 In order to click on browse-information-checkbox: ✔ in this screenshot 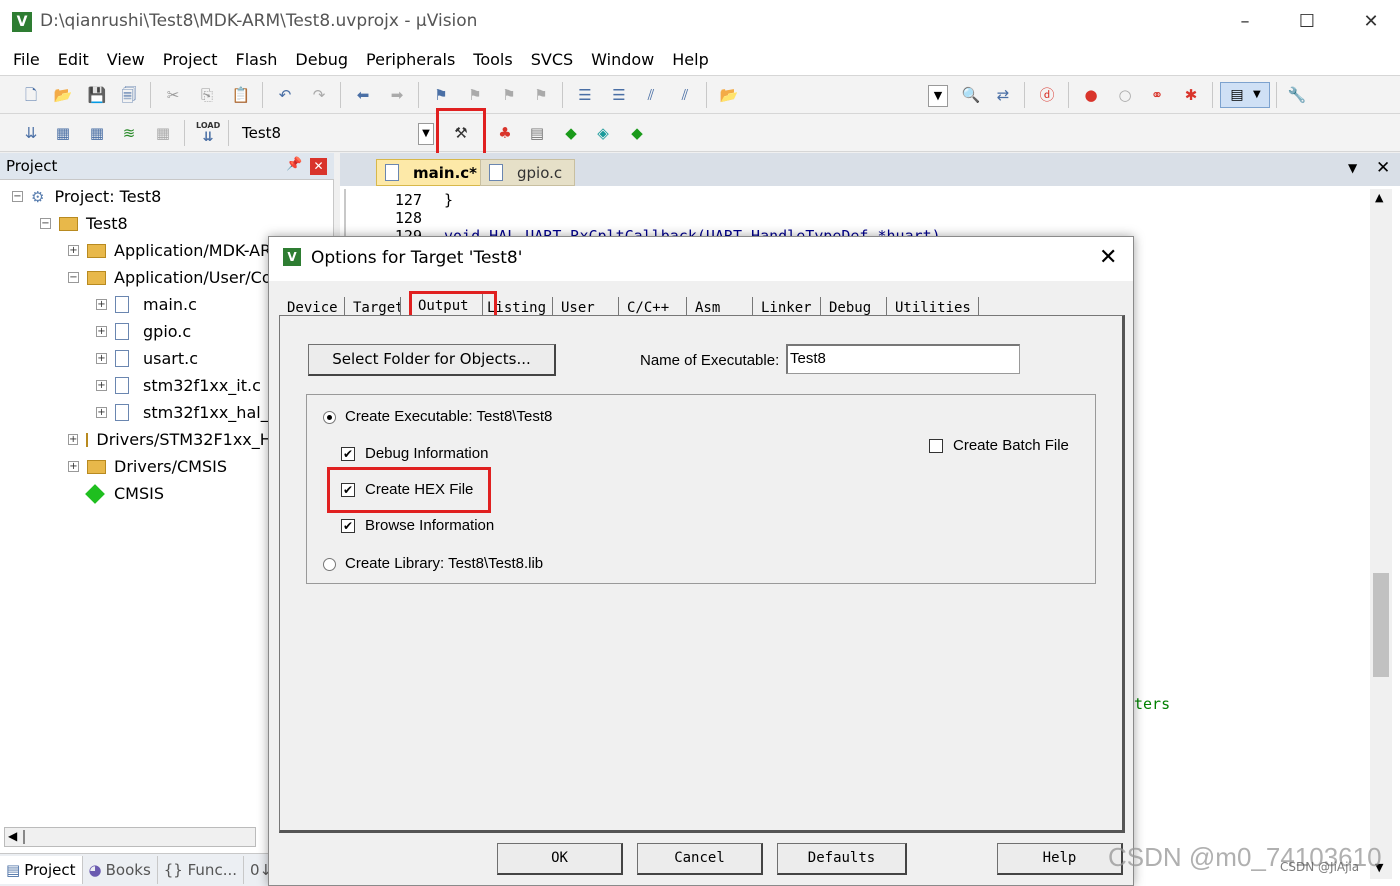, I will do `click(348, 526)`.